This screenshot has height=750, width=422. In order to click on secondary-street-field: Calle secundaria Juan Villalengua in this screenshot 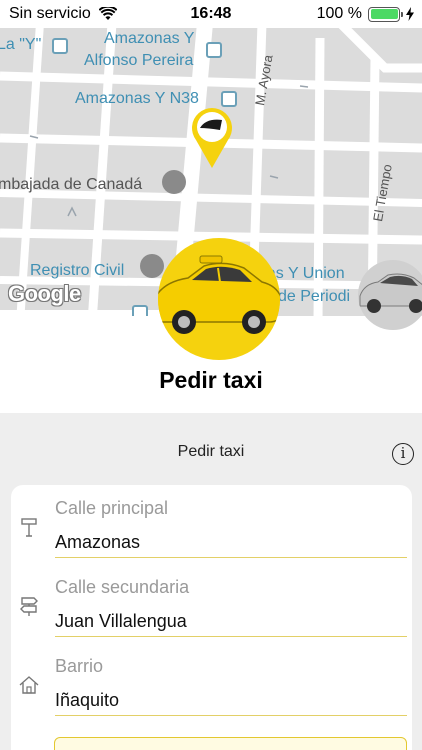, I will do `click(211, 603)`.